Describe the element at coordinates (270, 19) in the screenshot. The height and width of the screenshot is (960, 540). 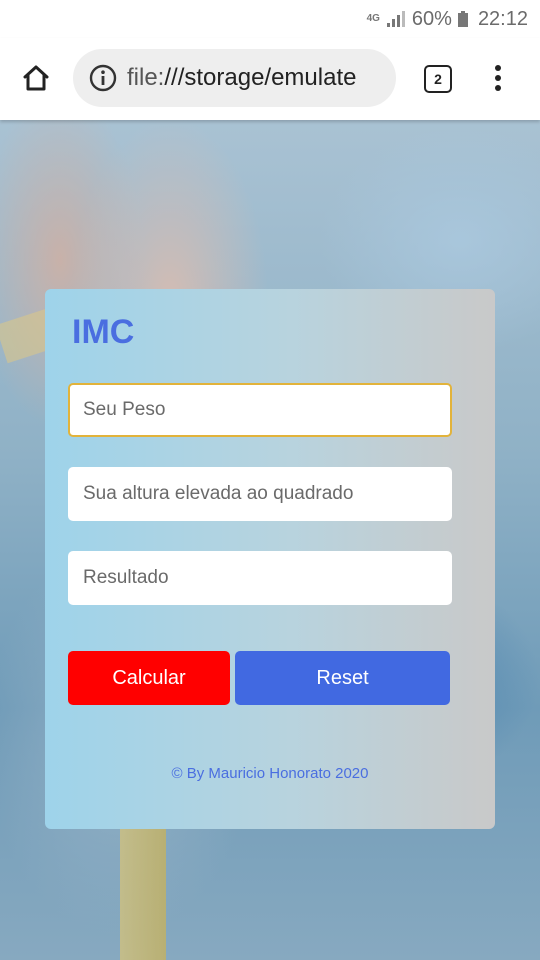
I see `status-bar: 4G 60% 22:12` at that location.